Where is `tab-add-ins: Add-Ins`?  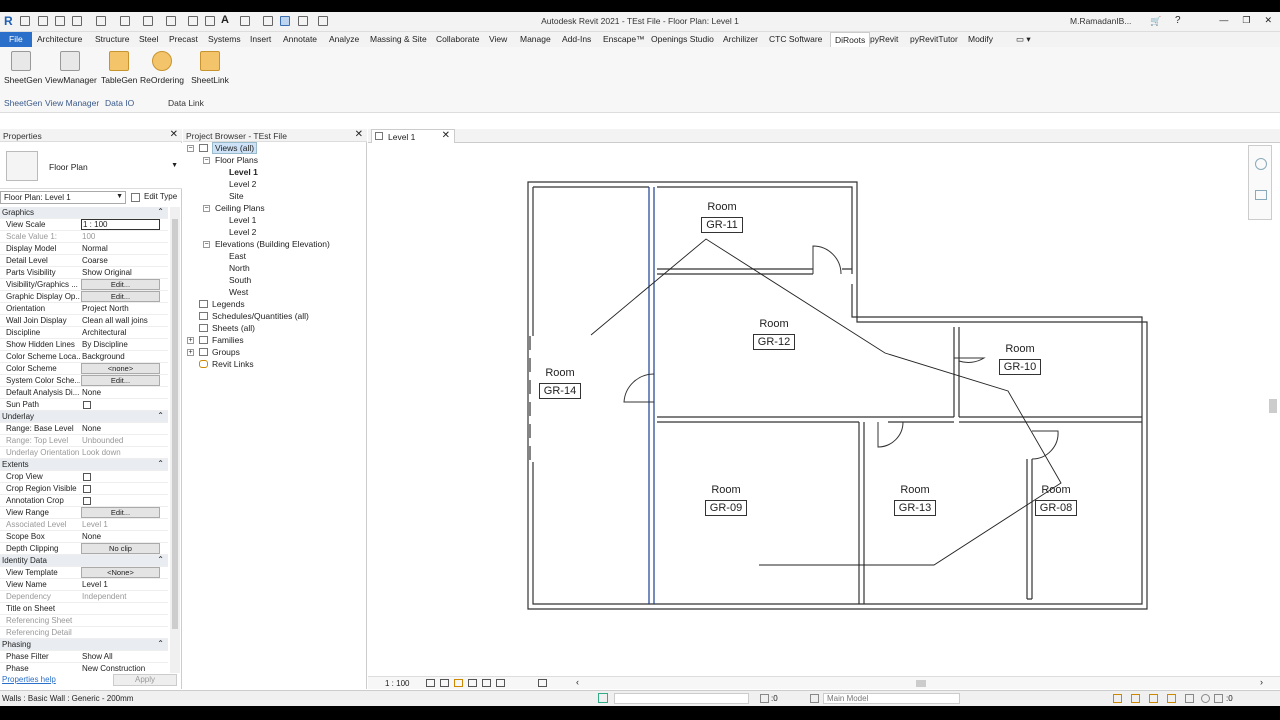 tab-add-ins: Add-Ins is located at coordinates (576, 39).